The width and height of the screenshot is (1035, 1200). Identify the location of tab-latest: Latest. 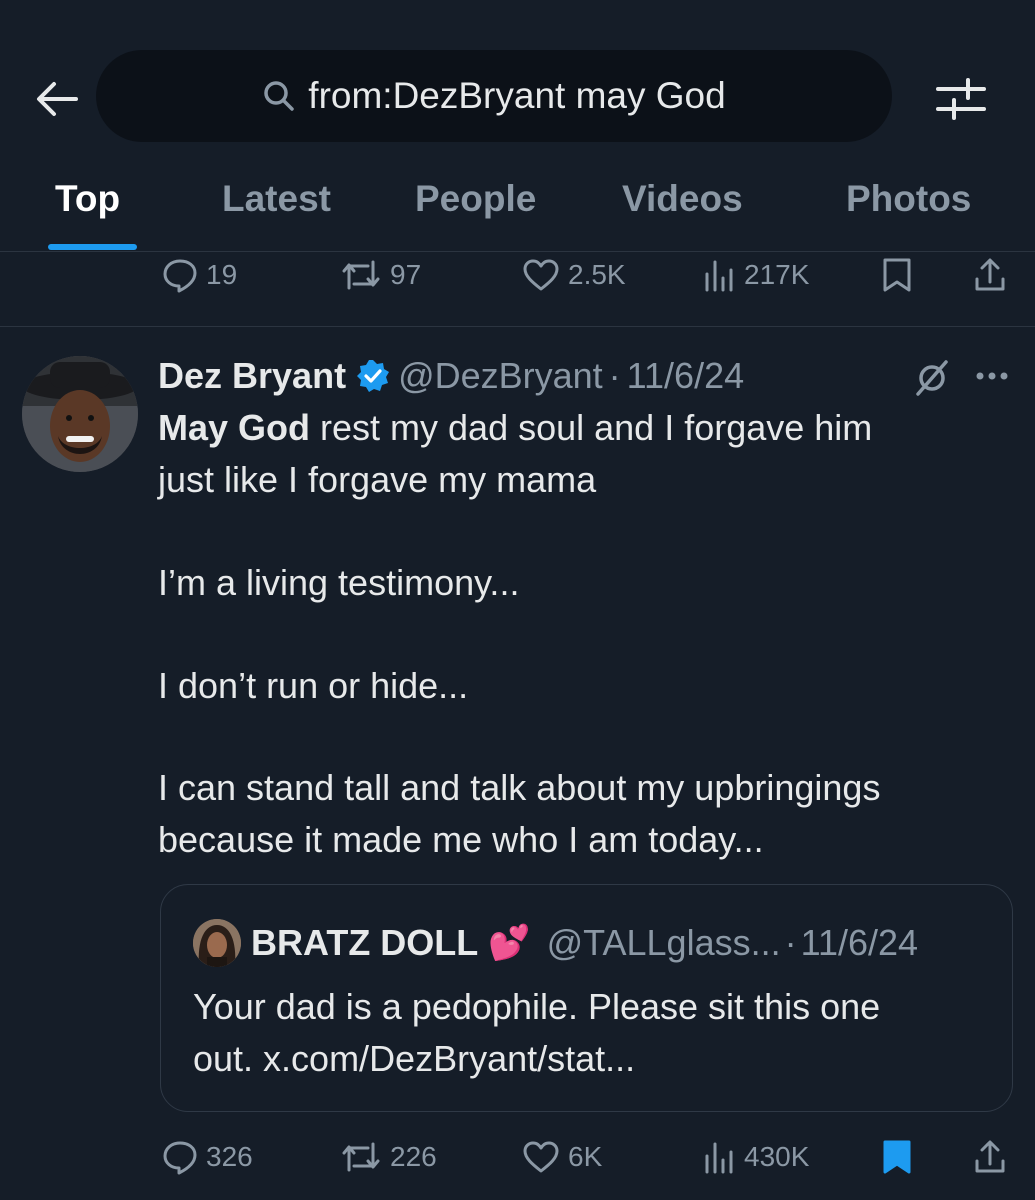
(276, 199).